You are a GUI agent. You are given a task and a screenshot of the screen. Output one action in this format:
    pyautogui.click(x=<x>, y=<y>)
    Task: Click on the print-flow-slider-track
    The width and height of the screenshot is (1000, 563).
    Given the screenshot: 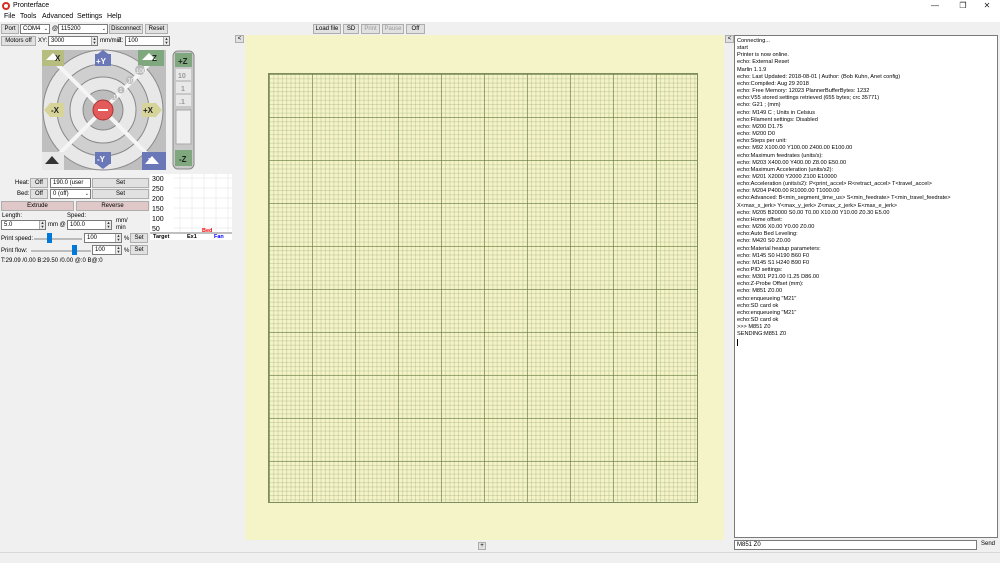 What is the action you would take?
    pyautogui.click(x=61, y=251)
    